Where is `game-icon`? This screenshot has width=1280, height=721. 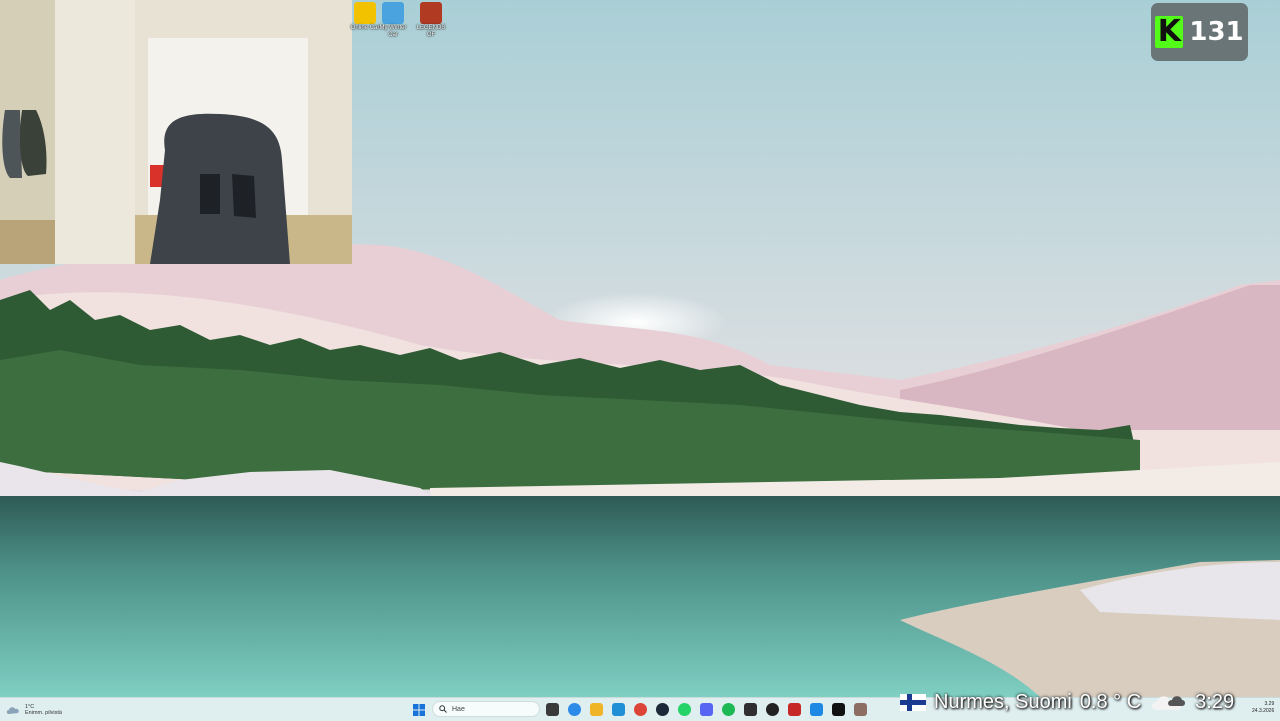 game-icon is located at coordinates (794, 709).